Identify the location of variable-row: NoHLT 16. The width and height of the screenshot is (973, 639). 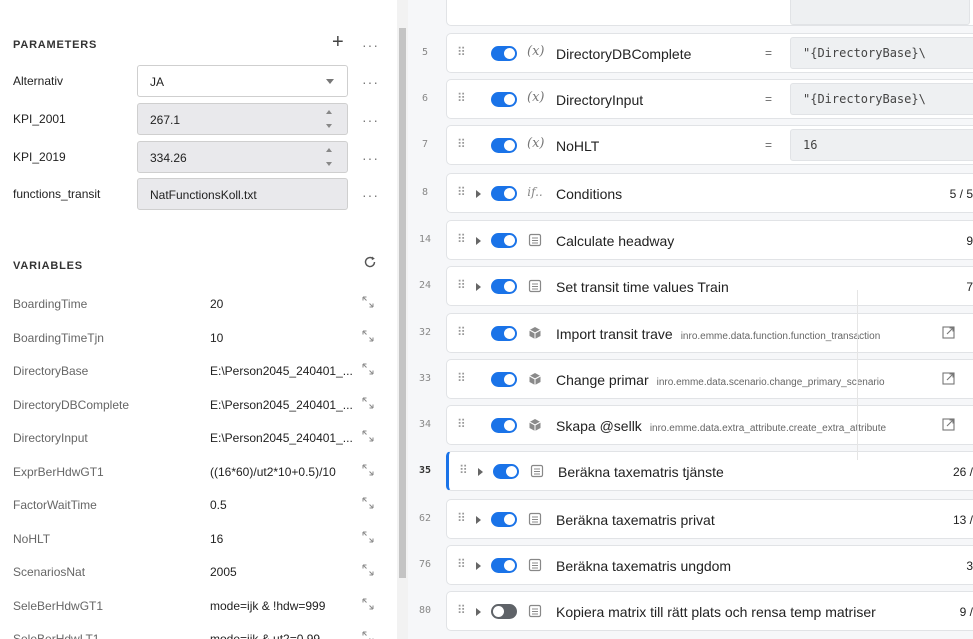
(198, 539).